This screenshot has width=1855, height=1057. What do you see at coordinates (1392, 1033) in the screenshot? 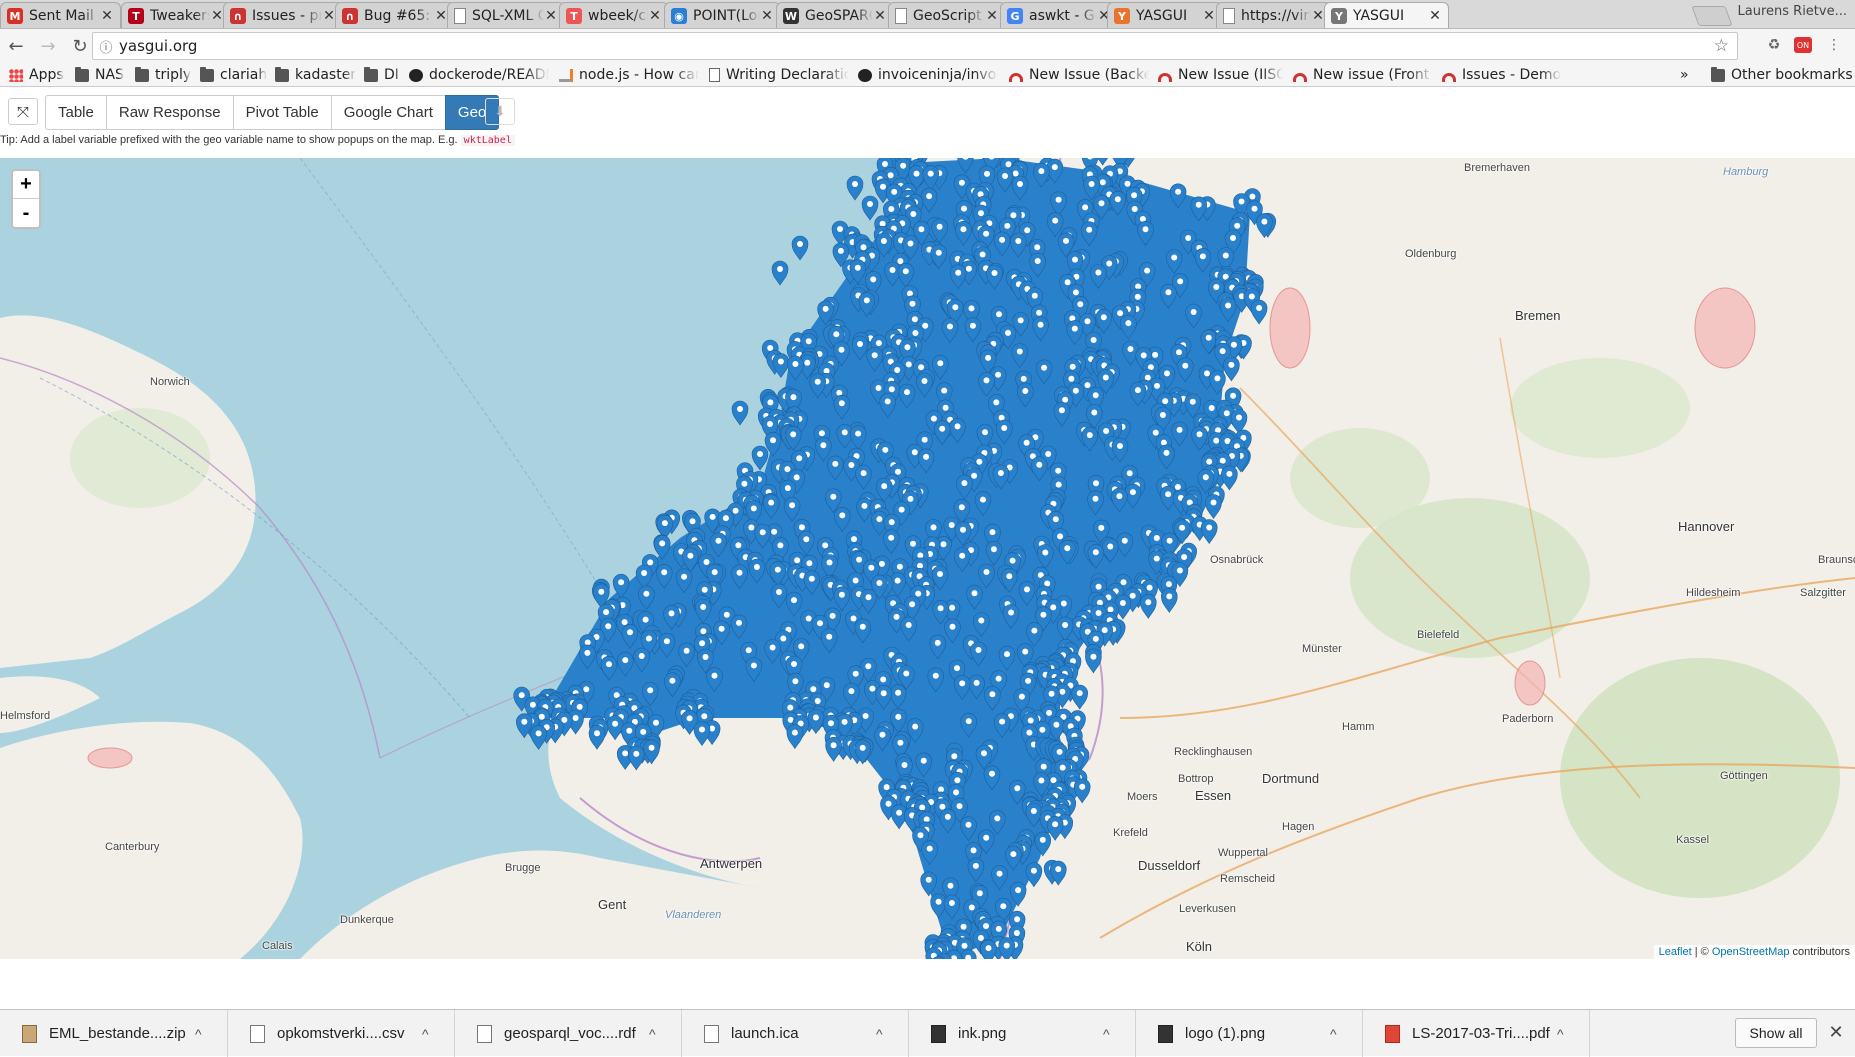
I see `pdf-file-icon` at bounding box center [1392, 1033].